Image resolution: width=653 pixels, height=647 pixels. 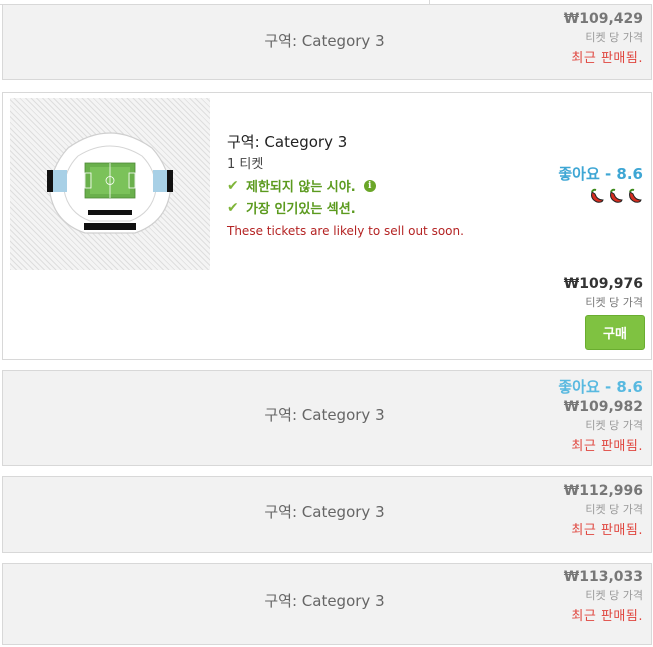 I want to click on listing-price-block: ₩109,429 티켓 당 가격 최근 판매됨., so click(x=603, y=38).